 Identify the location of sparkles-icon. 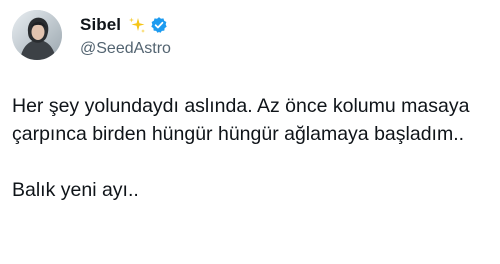
(137, 25).